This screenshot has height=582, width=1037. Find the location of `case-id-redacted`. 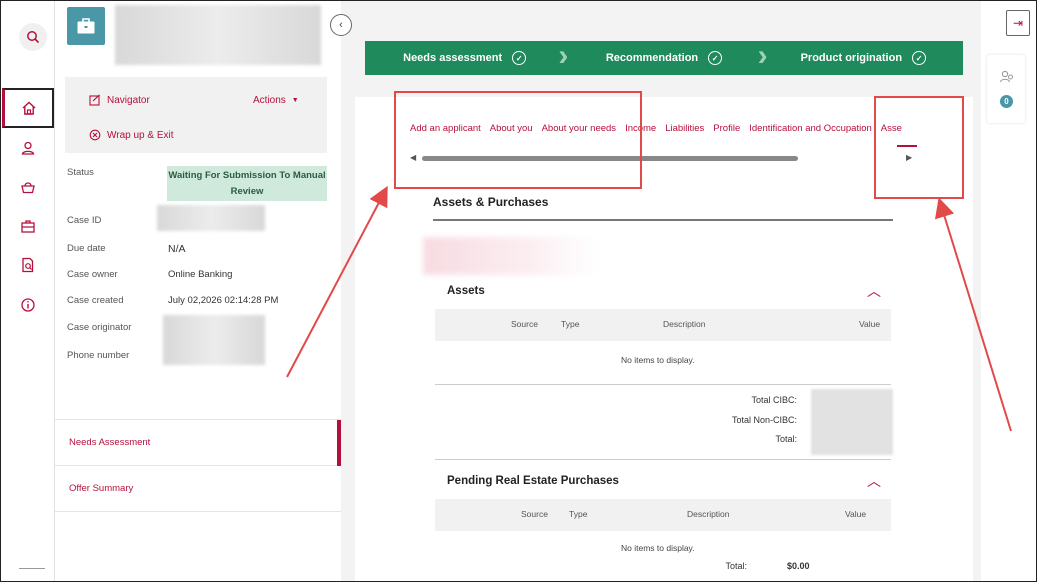

case-id-redacted is located at coordinates (211, 218).